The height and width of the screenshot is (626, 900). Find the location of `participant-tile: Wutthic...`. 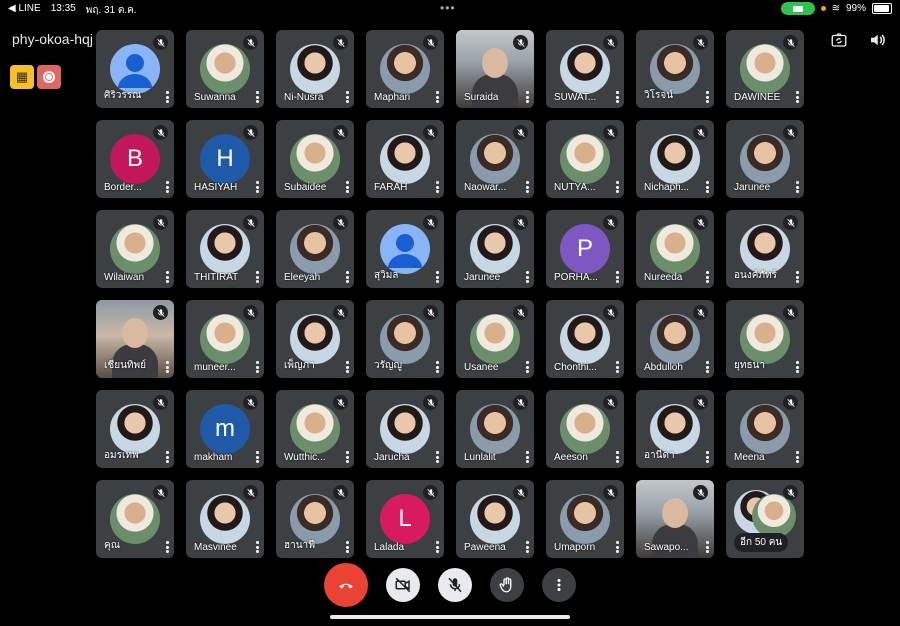

participant-tile: Wutthic... is located at coordinates (315, 429).